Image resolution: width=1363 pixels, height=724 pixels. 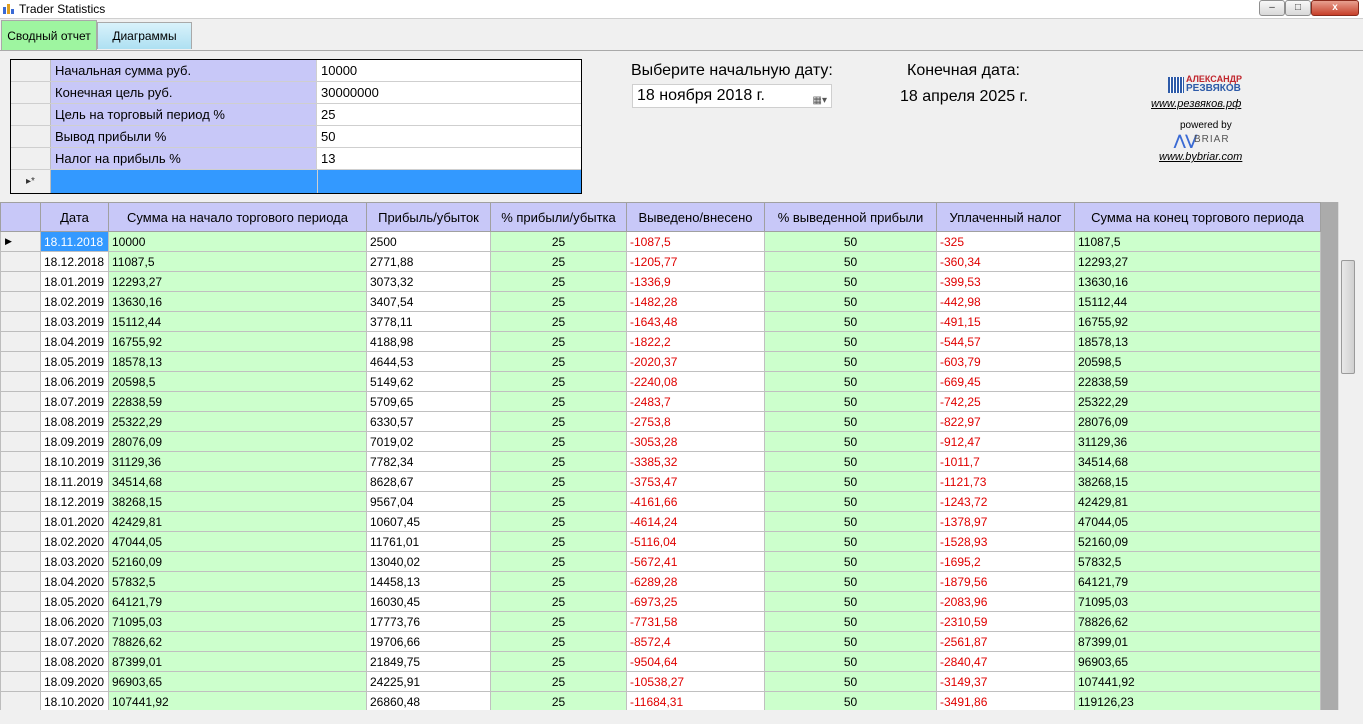 What do you see at coordinates (695, 321) in the screenshot?
I see `table-cell: -1643,48` at bounding box center [695, 321].